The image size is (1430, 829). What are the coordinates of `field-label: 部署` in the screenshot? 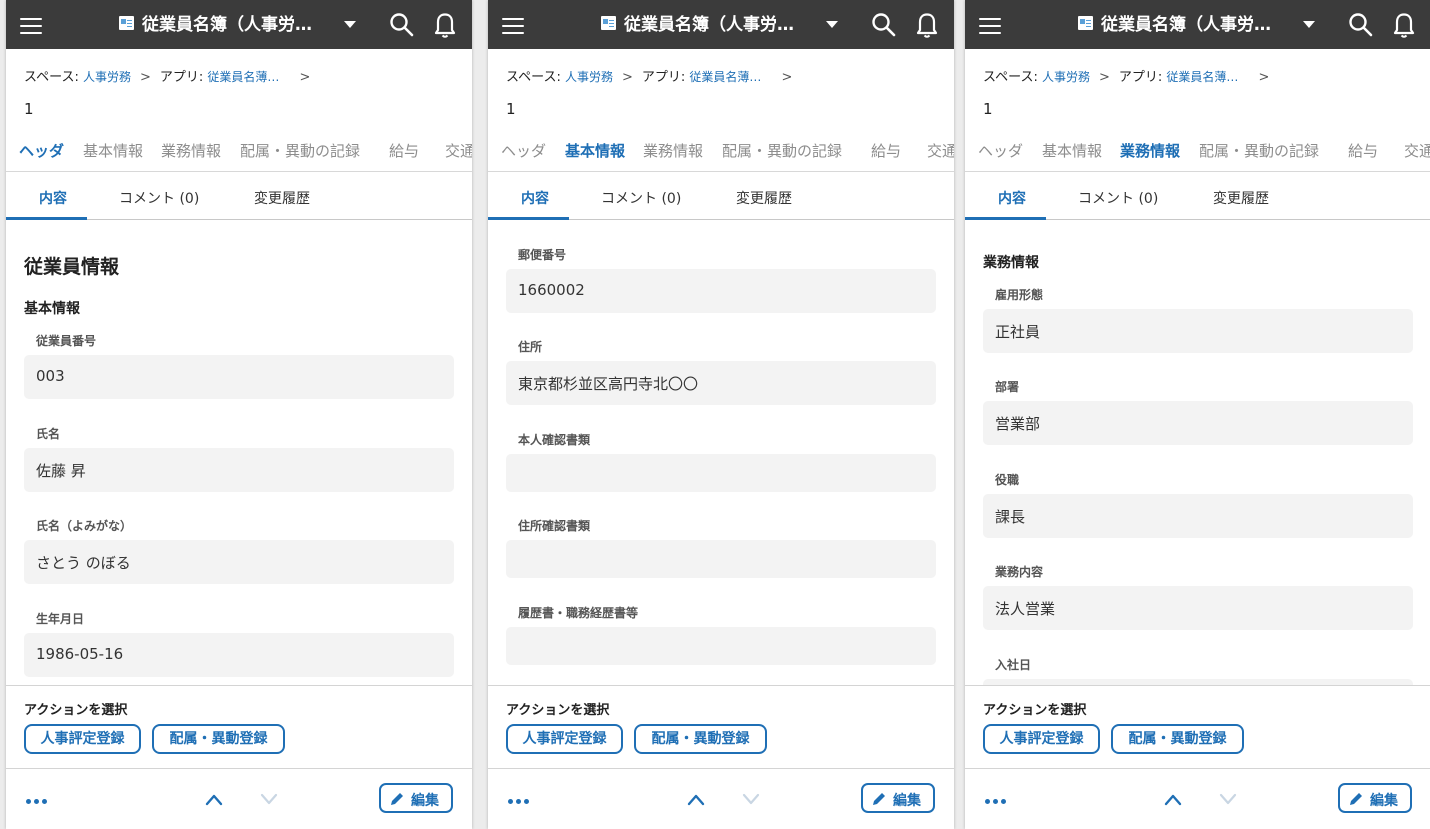 It's located at (1007, 387).